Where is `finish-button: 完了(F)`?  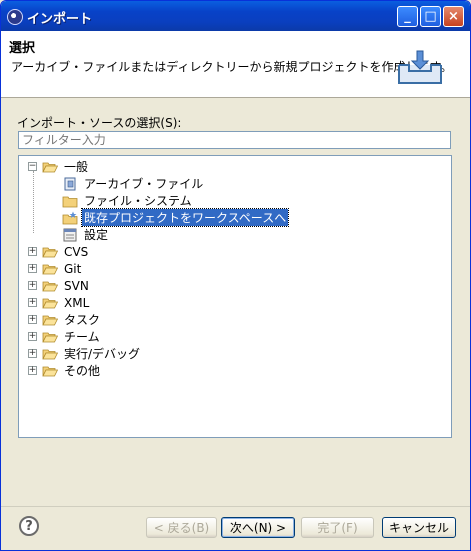 finish-button: 完了(F) is located at coordinates (337, 527).